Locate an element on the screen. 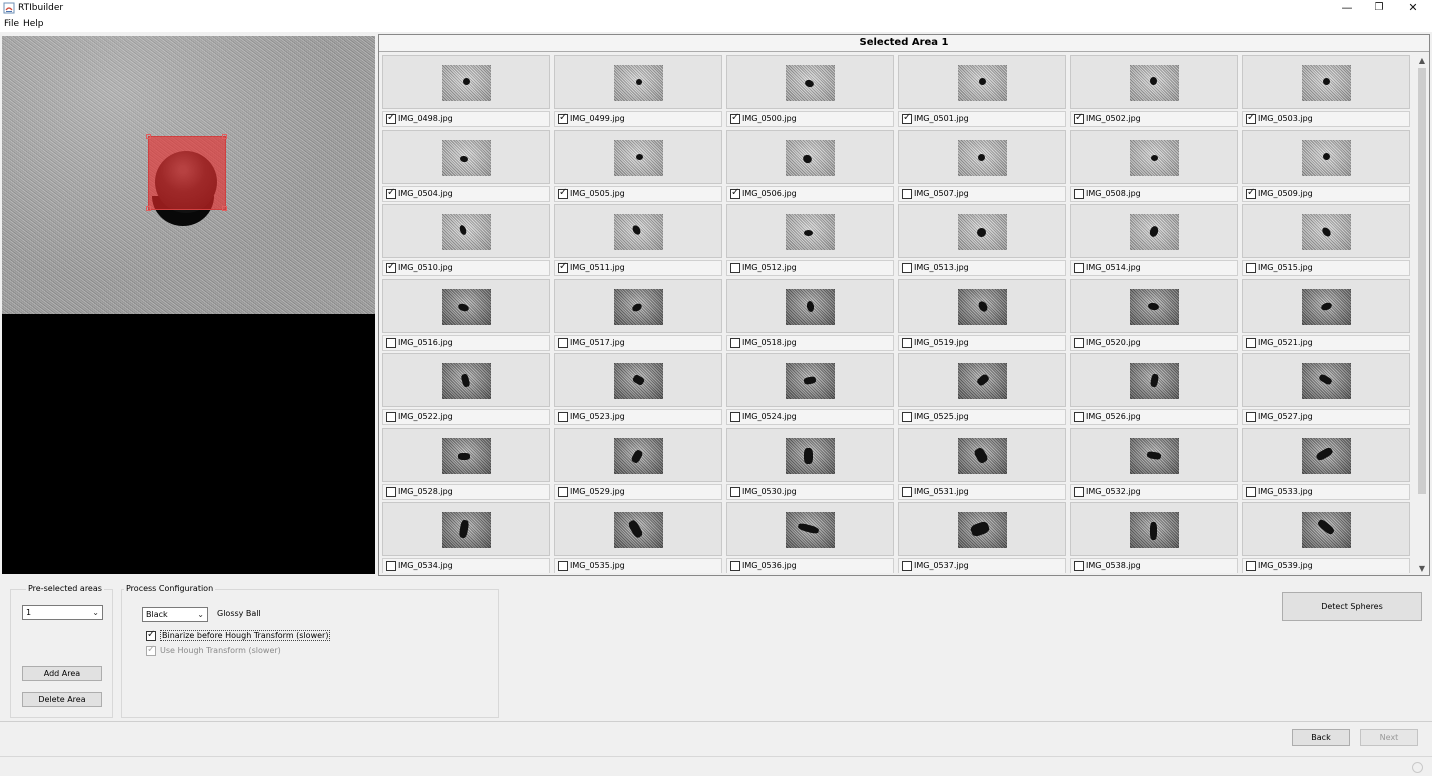 This screenshot has height=776, width=1432. binarize-checkbox-box is located at coordinates (151, 635).